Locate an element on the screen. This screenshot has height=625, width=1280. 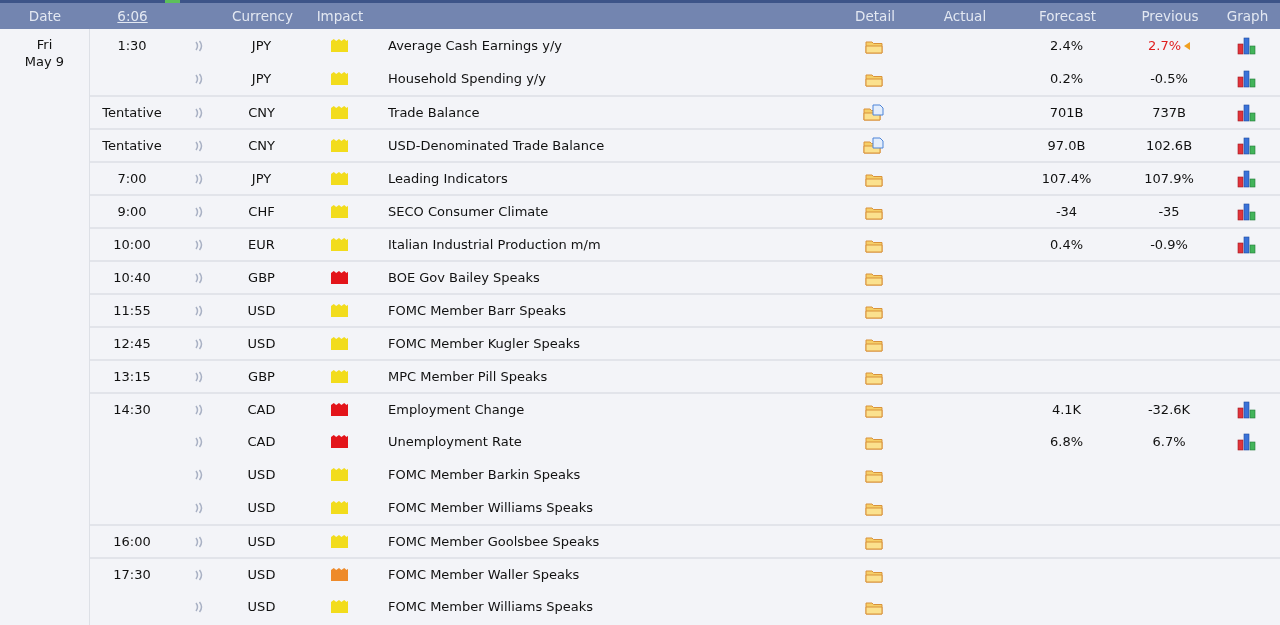
event-title: FOMC Member Goolsbee Speaks is located at coordinates (494, 541).